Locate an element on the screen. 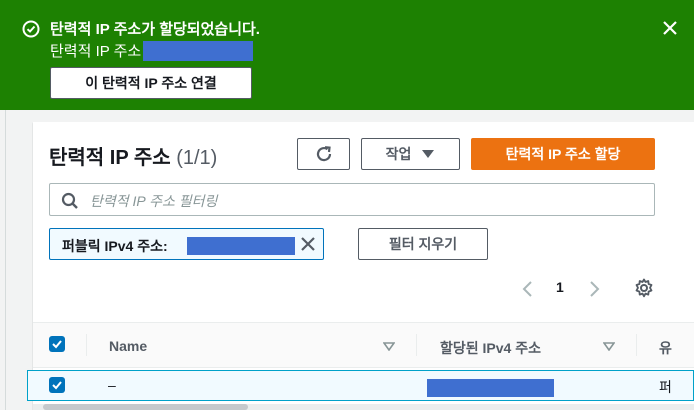 The image size is (694, 410). associate-eip-button: 이 탄력적 IP 주소 연결 is located at coordinates (151, 83).